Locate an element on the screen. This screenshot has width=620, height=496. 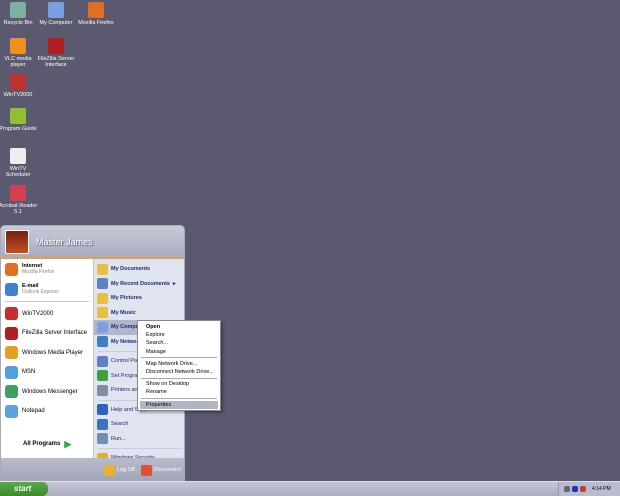
network-icon is located at coordinates (567, 489).